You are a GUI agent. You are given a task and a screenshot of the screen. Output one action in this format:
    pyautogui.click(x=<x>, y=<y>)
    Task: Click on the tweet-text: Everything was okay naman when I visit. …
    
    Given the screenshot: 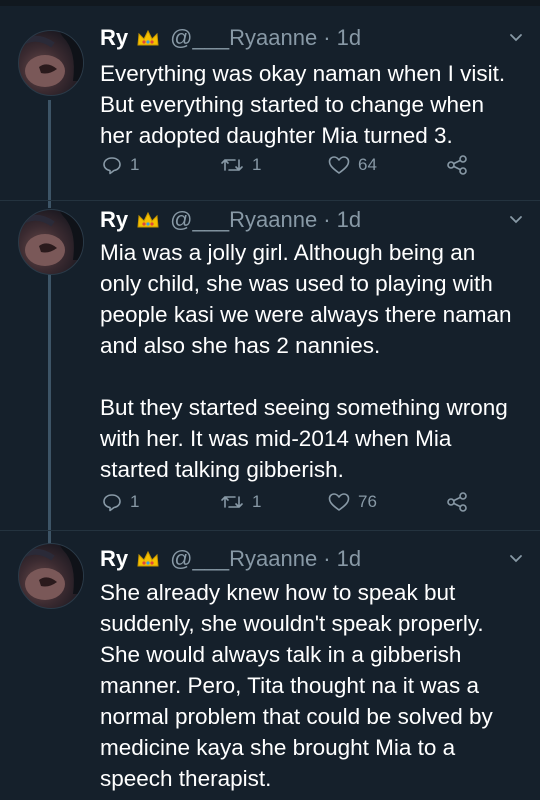 What is the action you would take?
    pyautogui.click(x=303, y=104)
    